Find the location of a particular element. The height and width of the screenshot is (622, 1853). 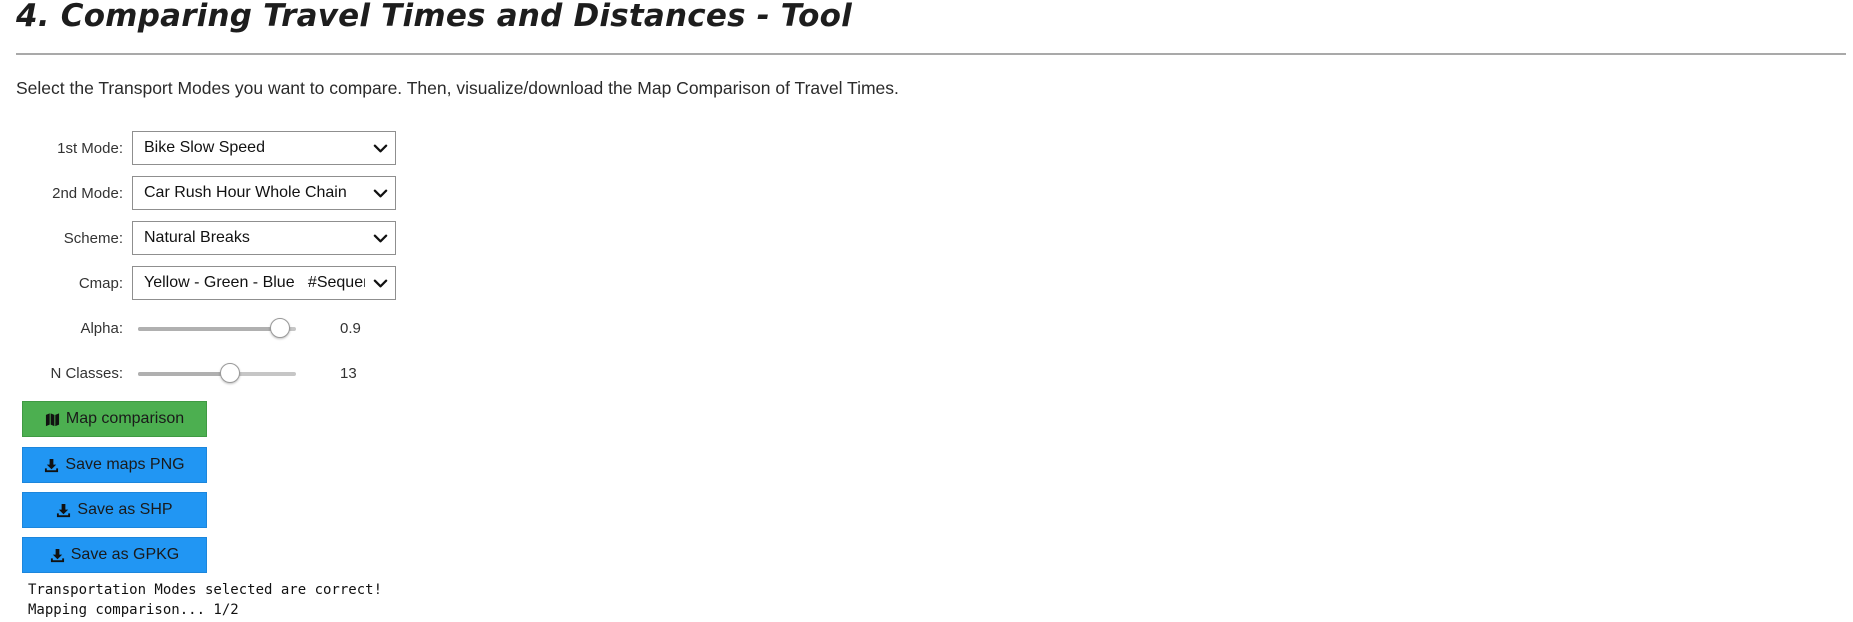

map-comparison-button: Map comparison is located at coordinates (114, 419).